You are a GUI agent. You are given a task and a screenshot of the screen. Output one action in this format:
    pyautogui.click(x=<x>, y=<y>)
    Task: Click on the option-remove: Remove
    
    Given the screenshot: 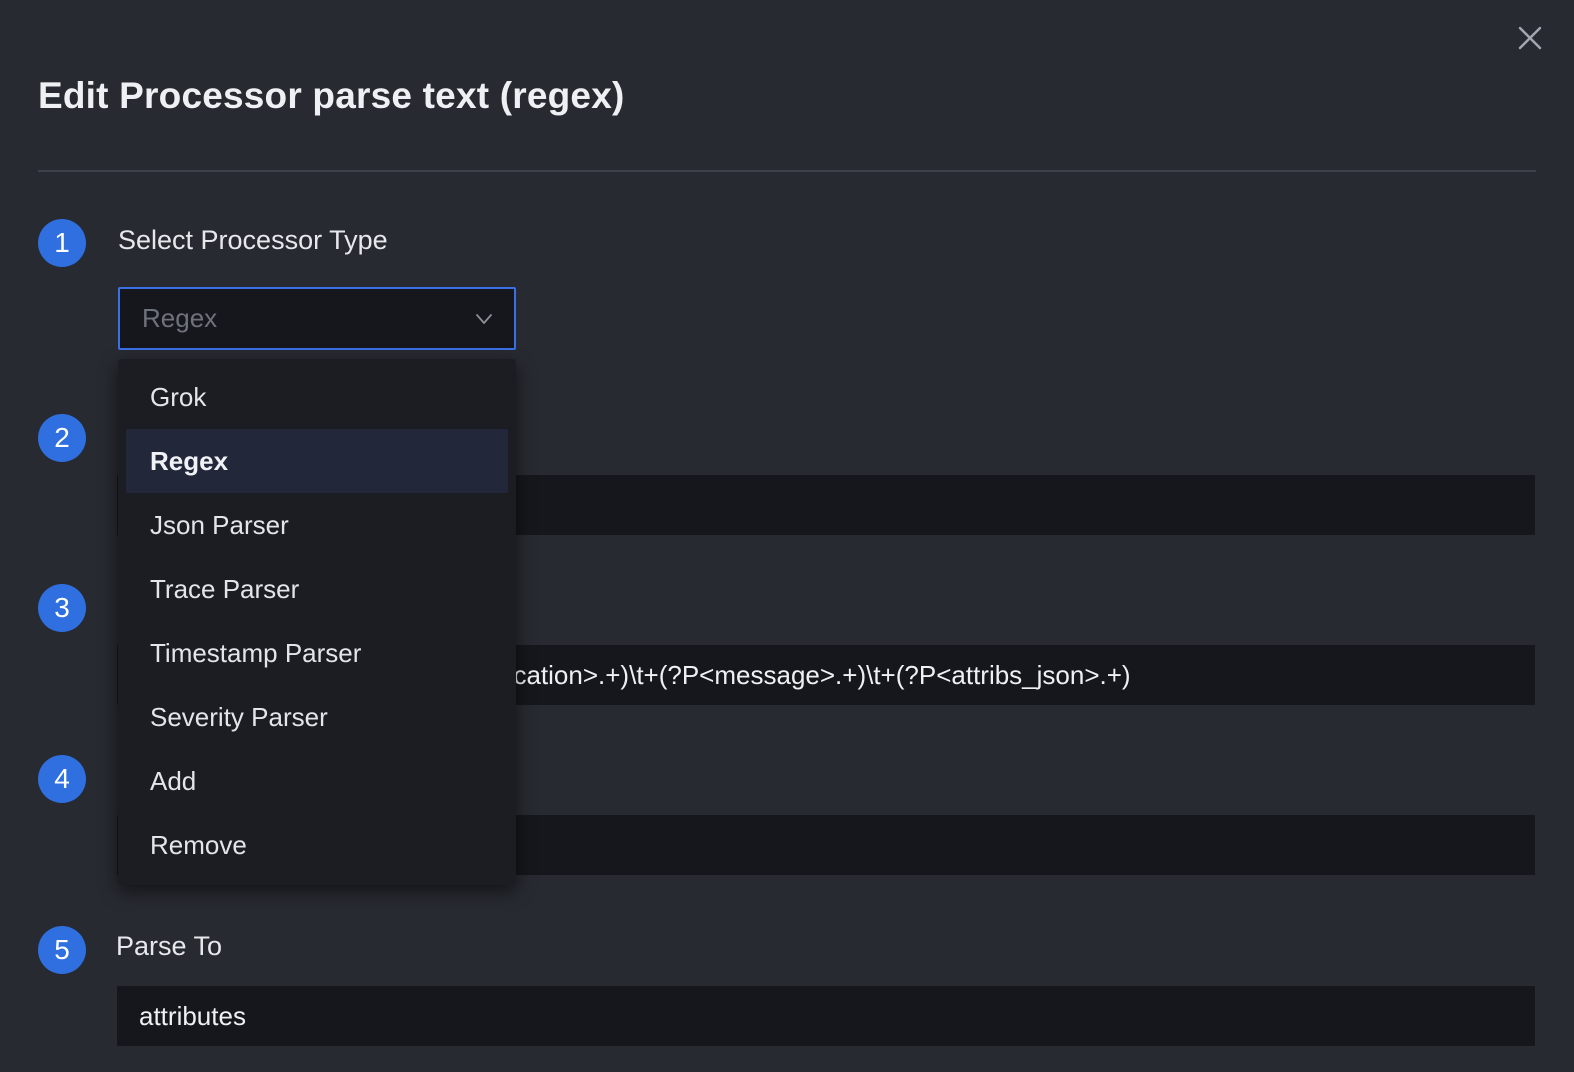 What is the action you would take?
    pyautogui.click(x=317, y=845)
    